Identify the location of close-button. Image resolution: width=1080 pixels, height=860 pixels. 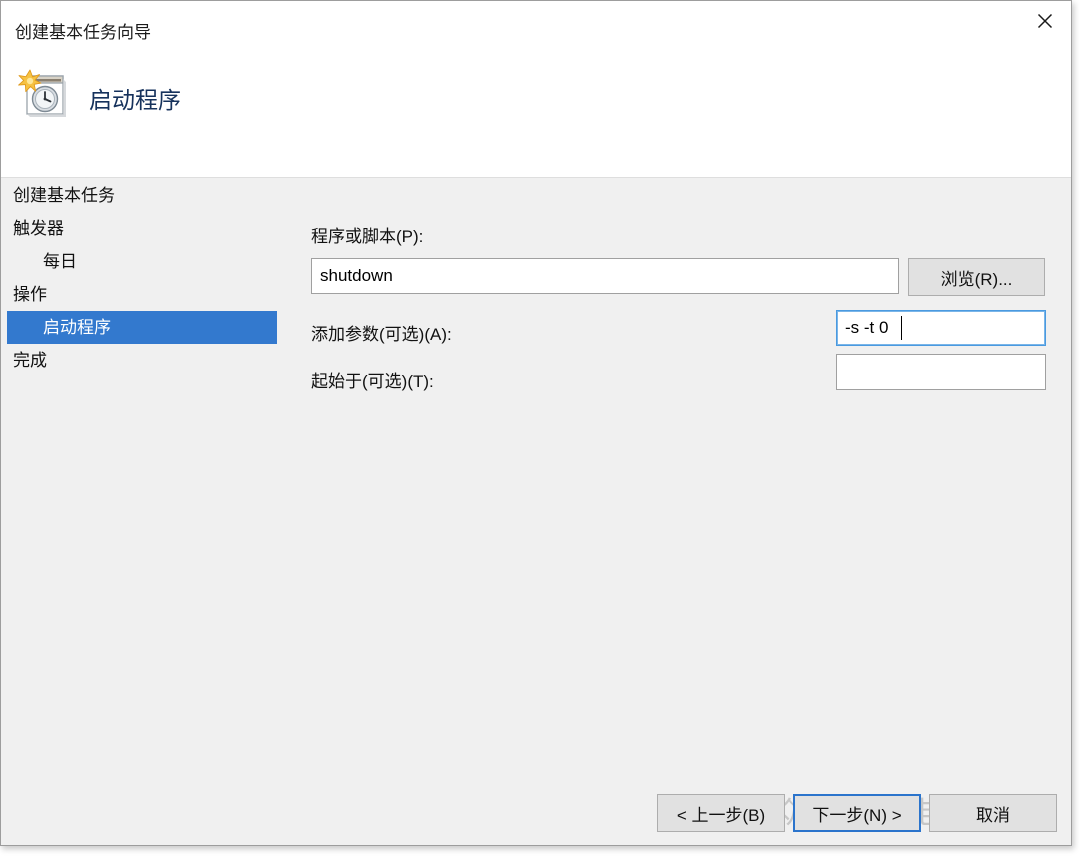
(1045, 21).